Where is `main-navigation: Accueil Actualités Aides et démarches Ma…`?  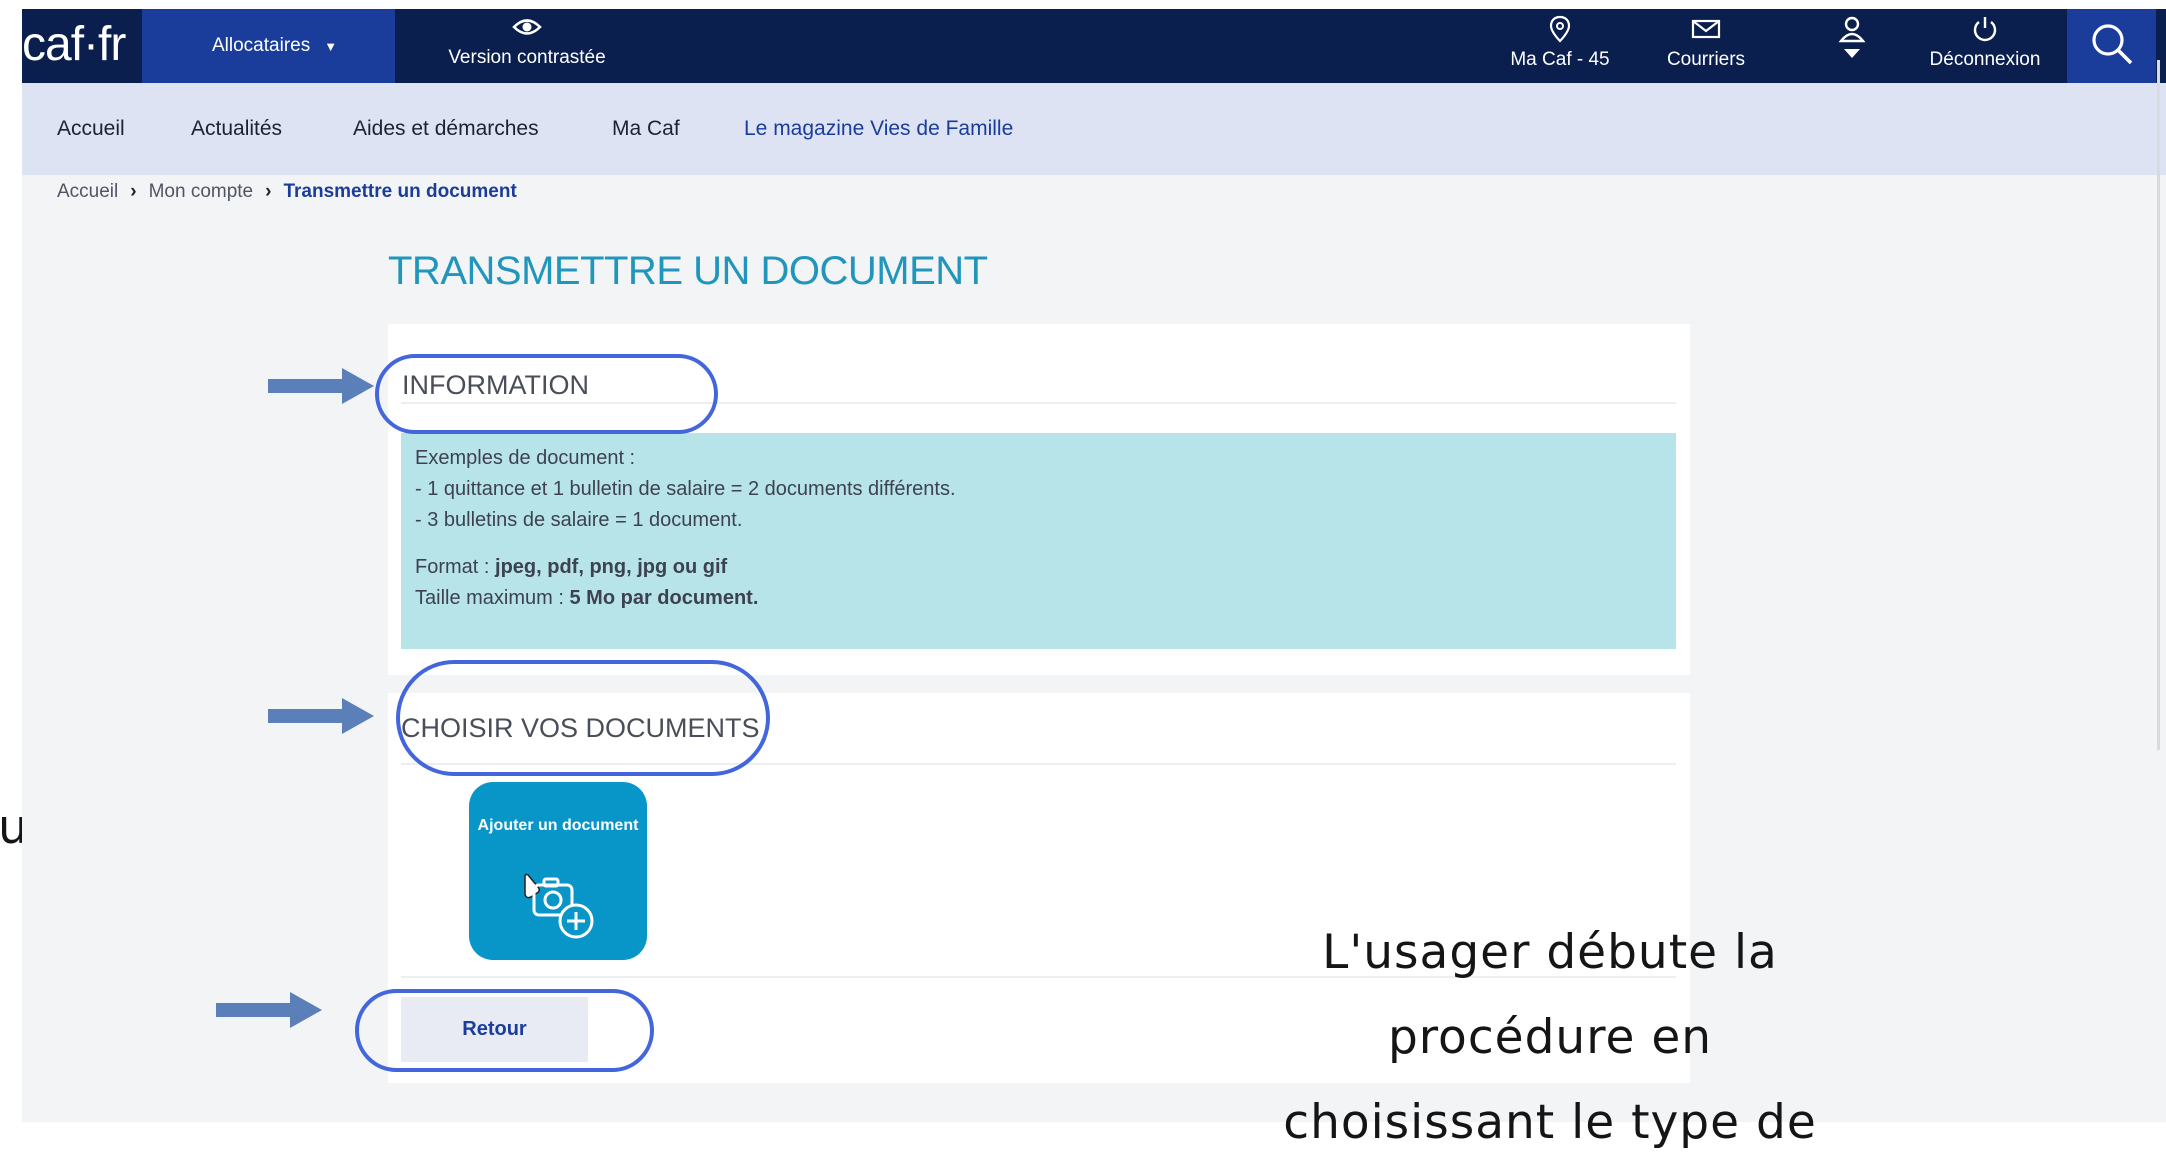
main-navigation: Accueil Actualités Aides et démarches Ma… is located at coordinates (1094, 129).